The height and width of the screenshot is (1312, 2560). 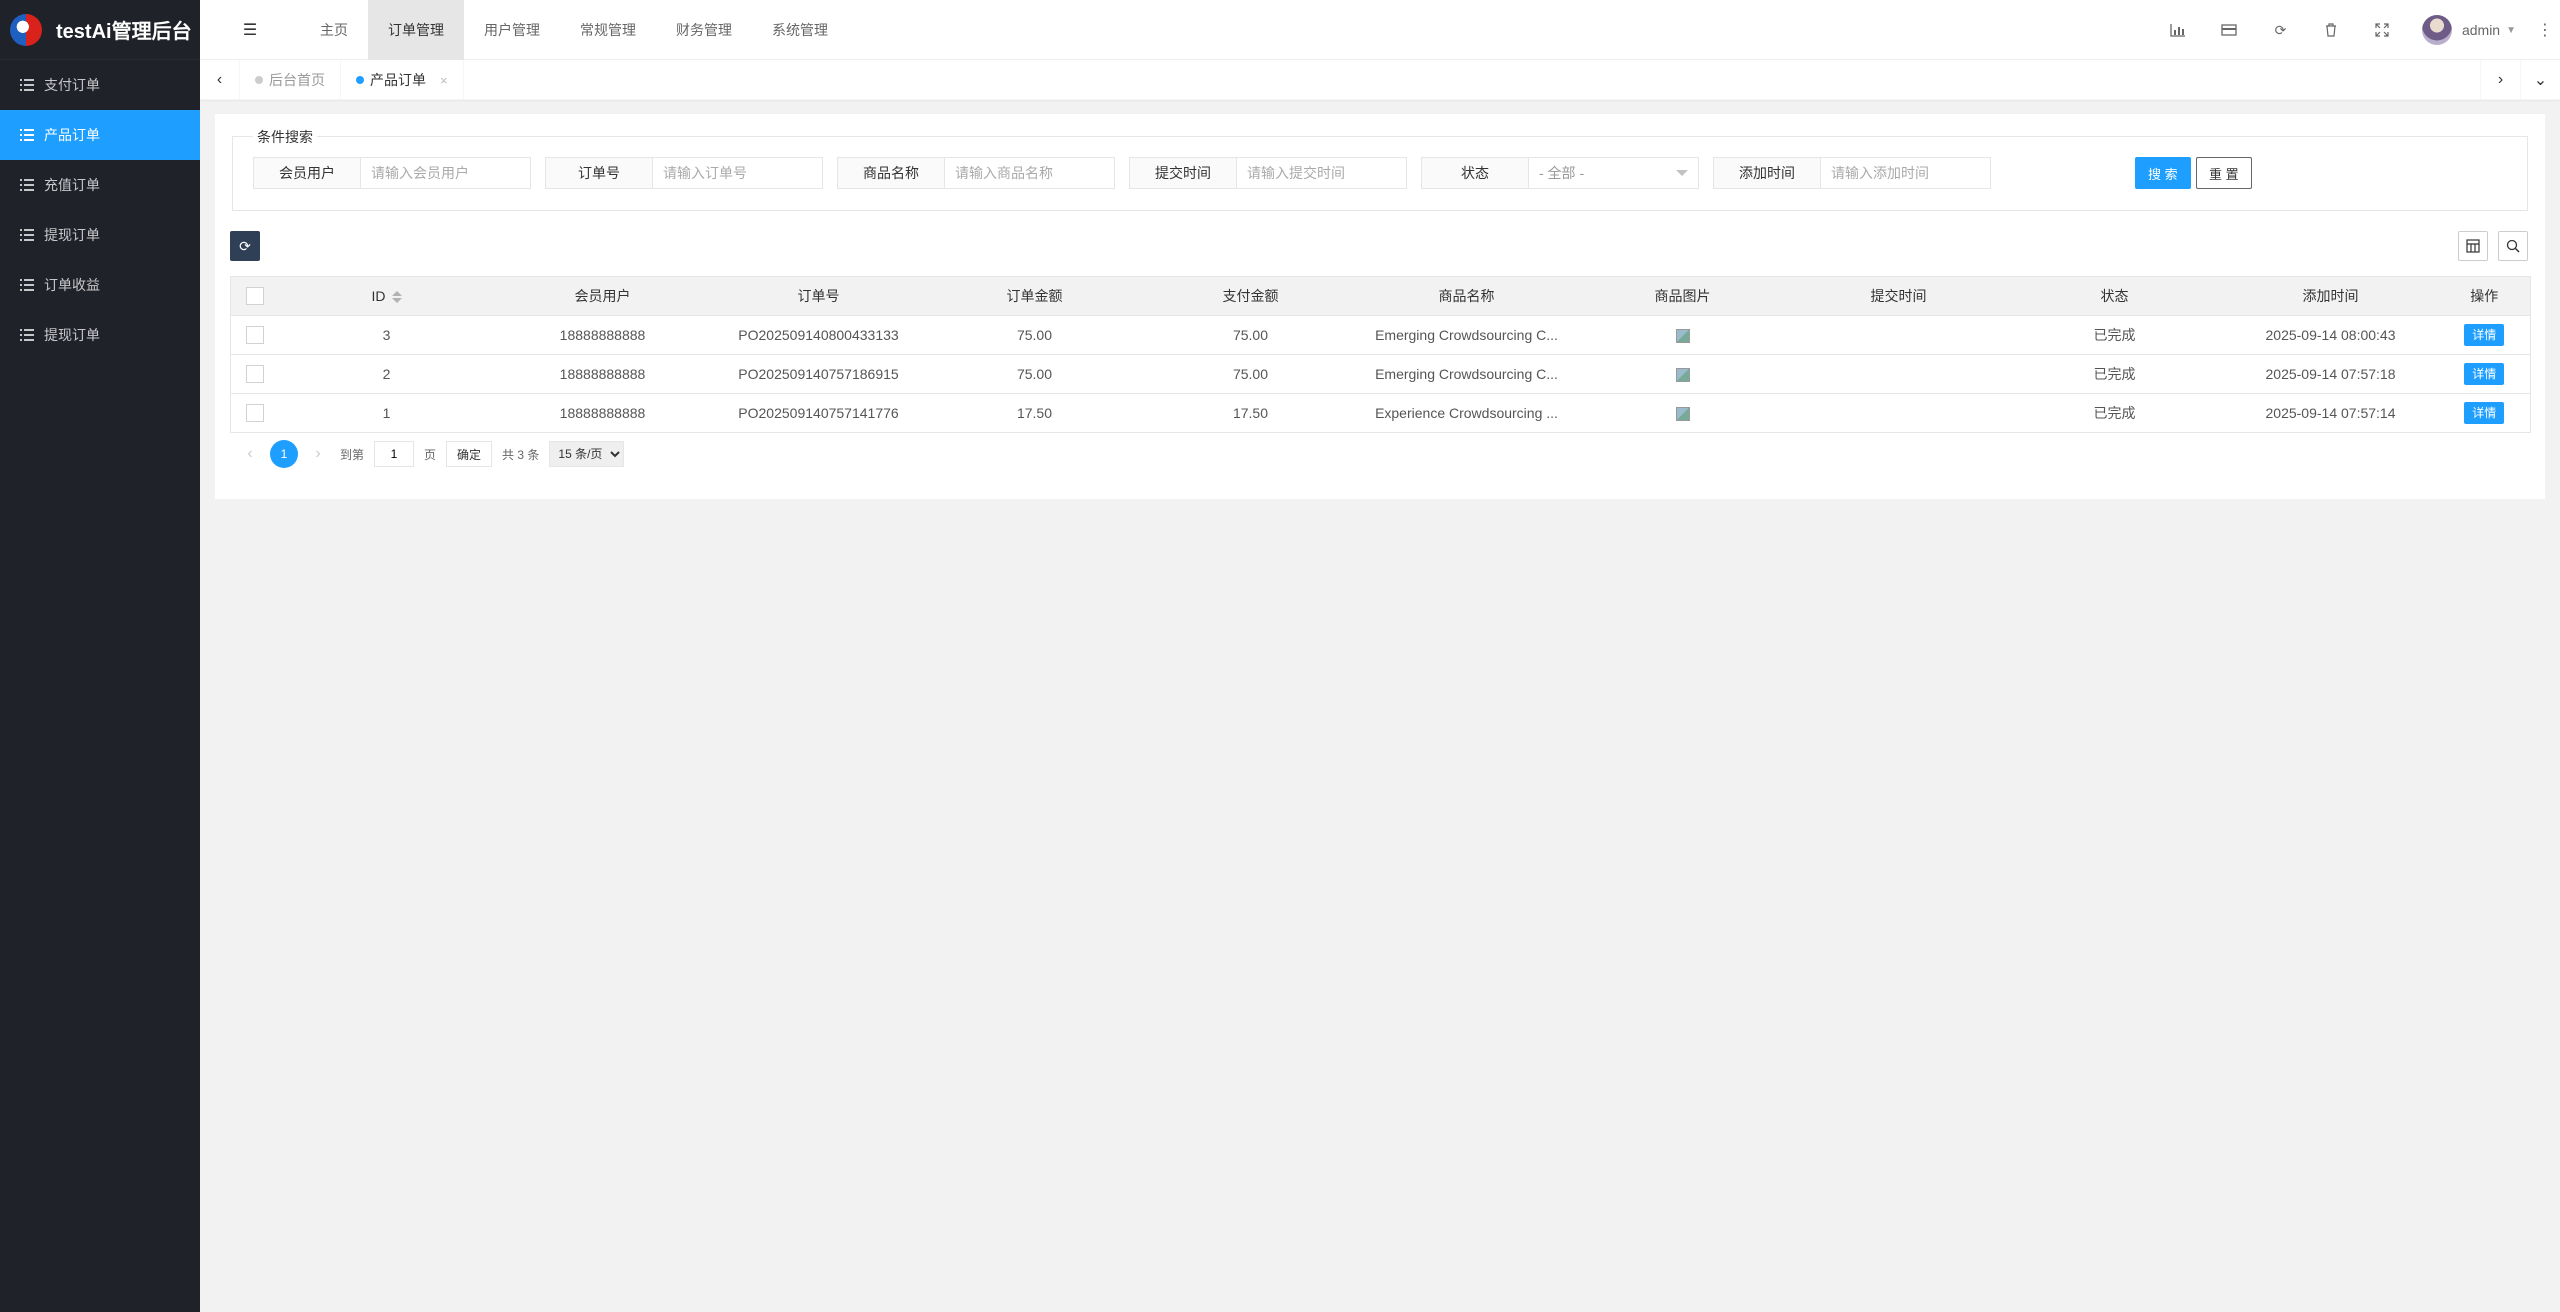 I want to click on field-label: 添加时间, so click(x=1767, y=173).